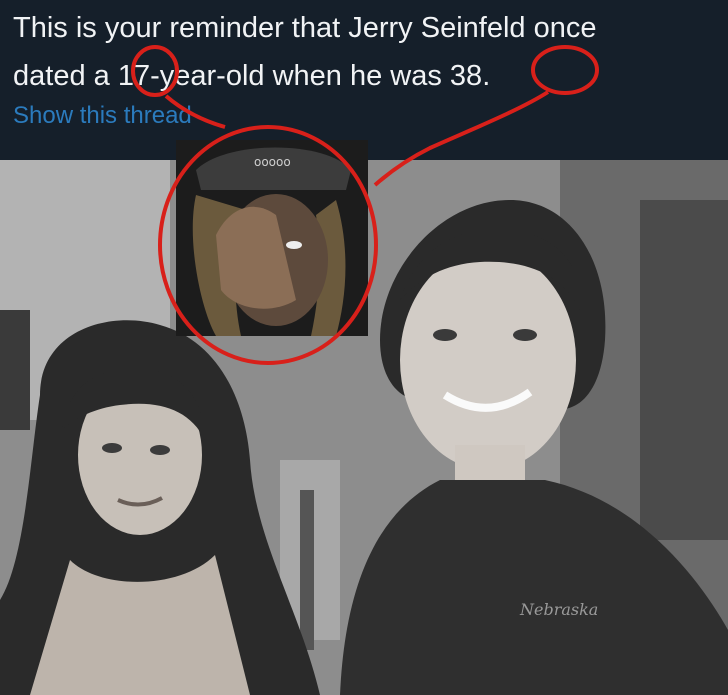 This screenshot has height=695, width=728. I want to click on shirt-caption: Nebraska, so click(558, 609).